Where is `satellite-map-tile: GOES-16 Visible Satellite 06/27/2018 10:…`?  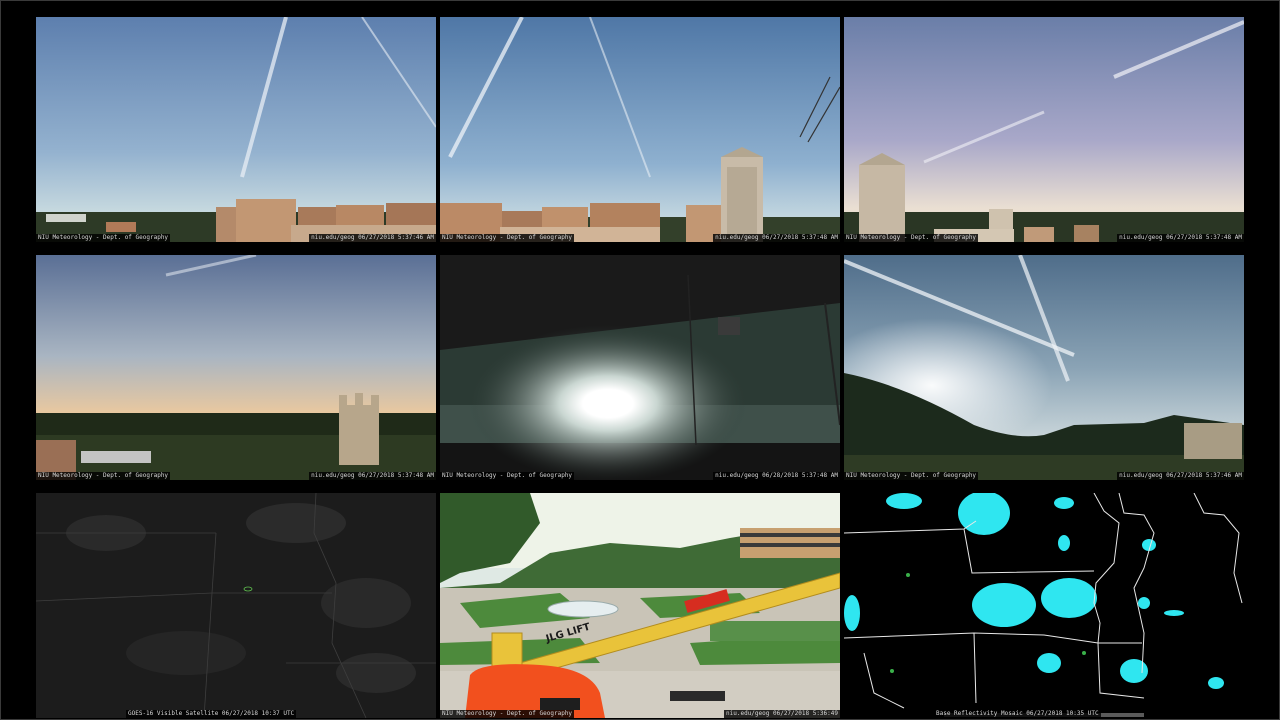 satellite-map-tile: GOES-16 Visible Satellite 06/27/2018 10:… is located at coordinates (236, 605).